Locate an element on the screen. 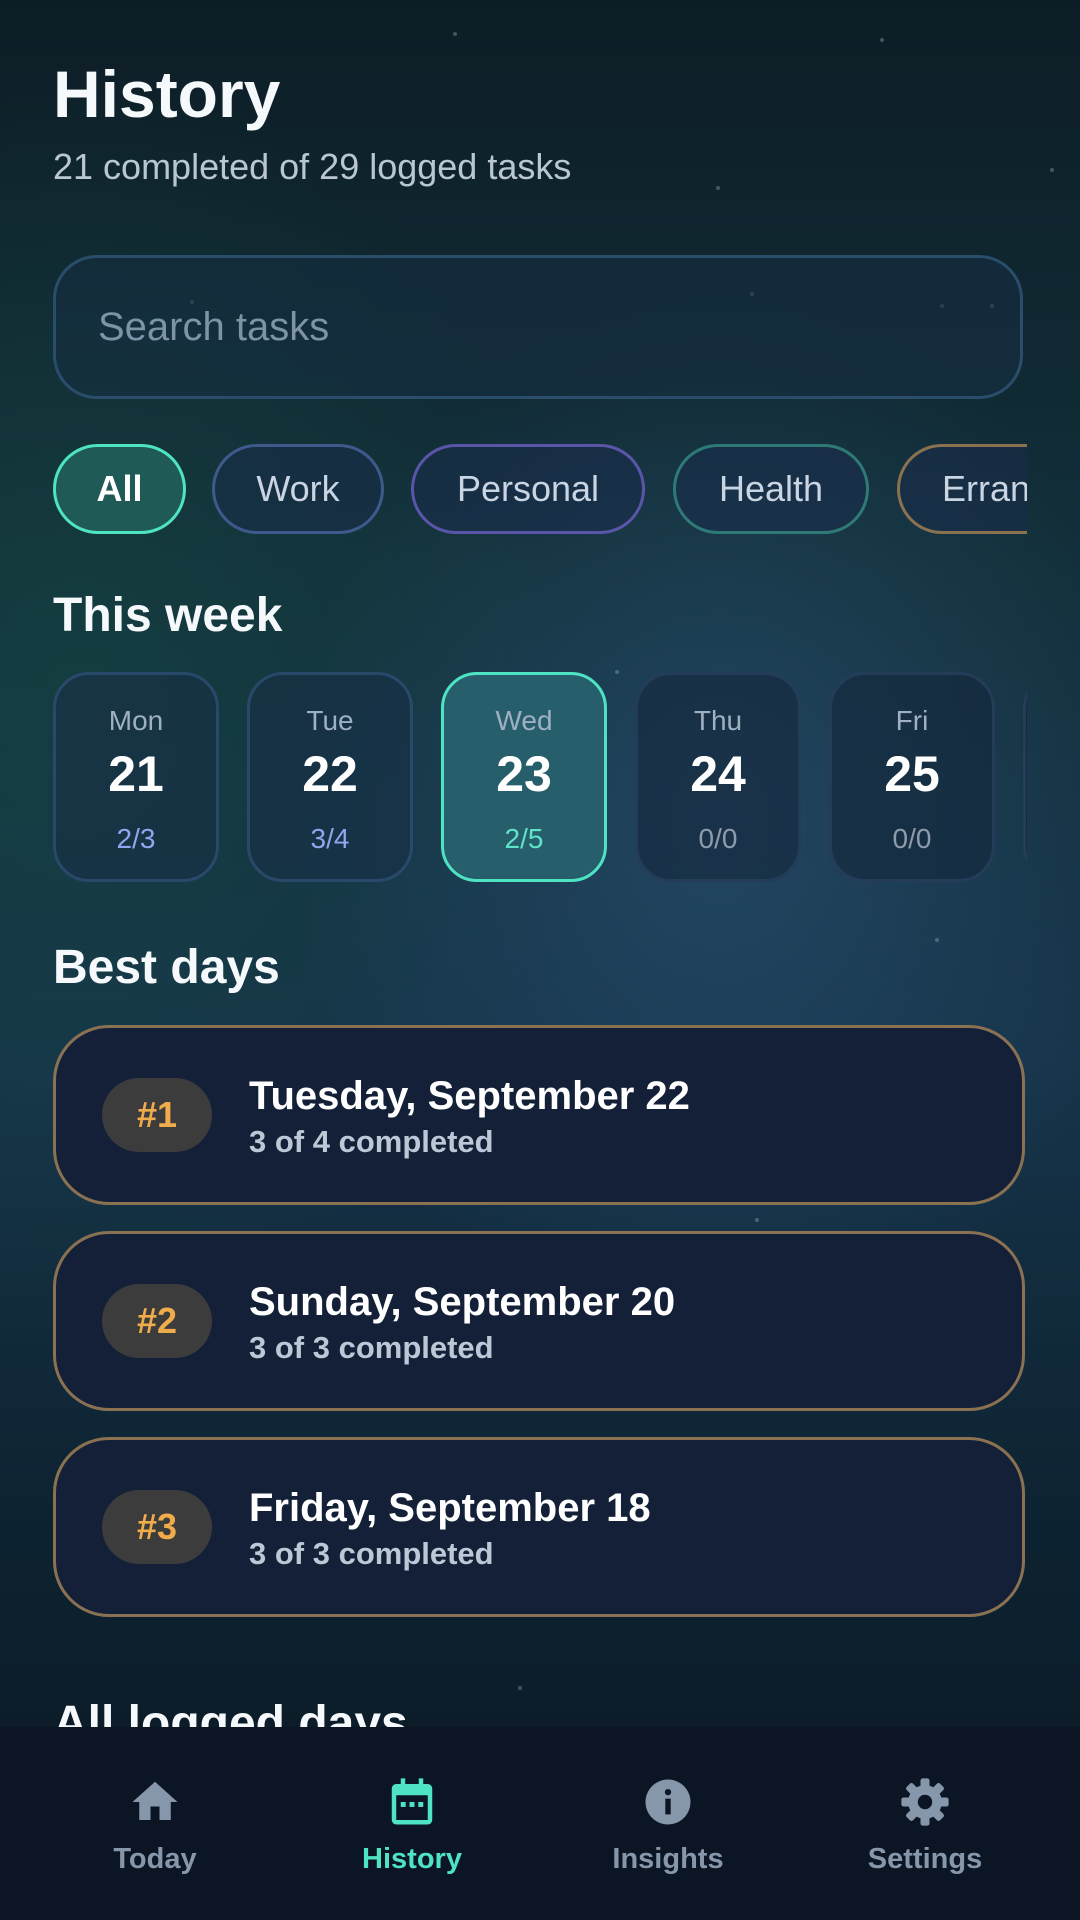 This screenshot has height=1920, width=1080. rank-badge: #2 is located at coordinates (157, 1321).